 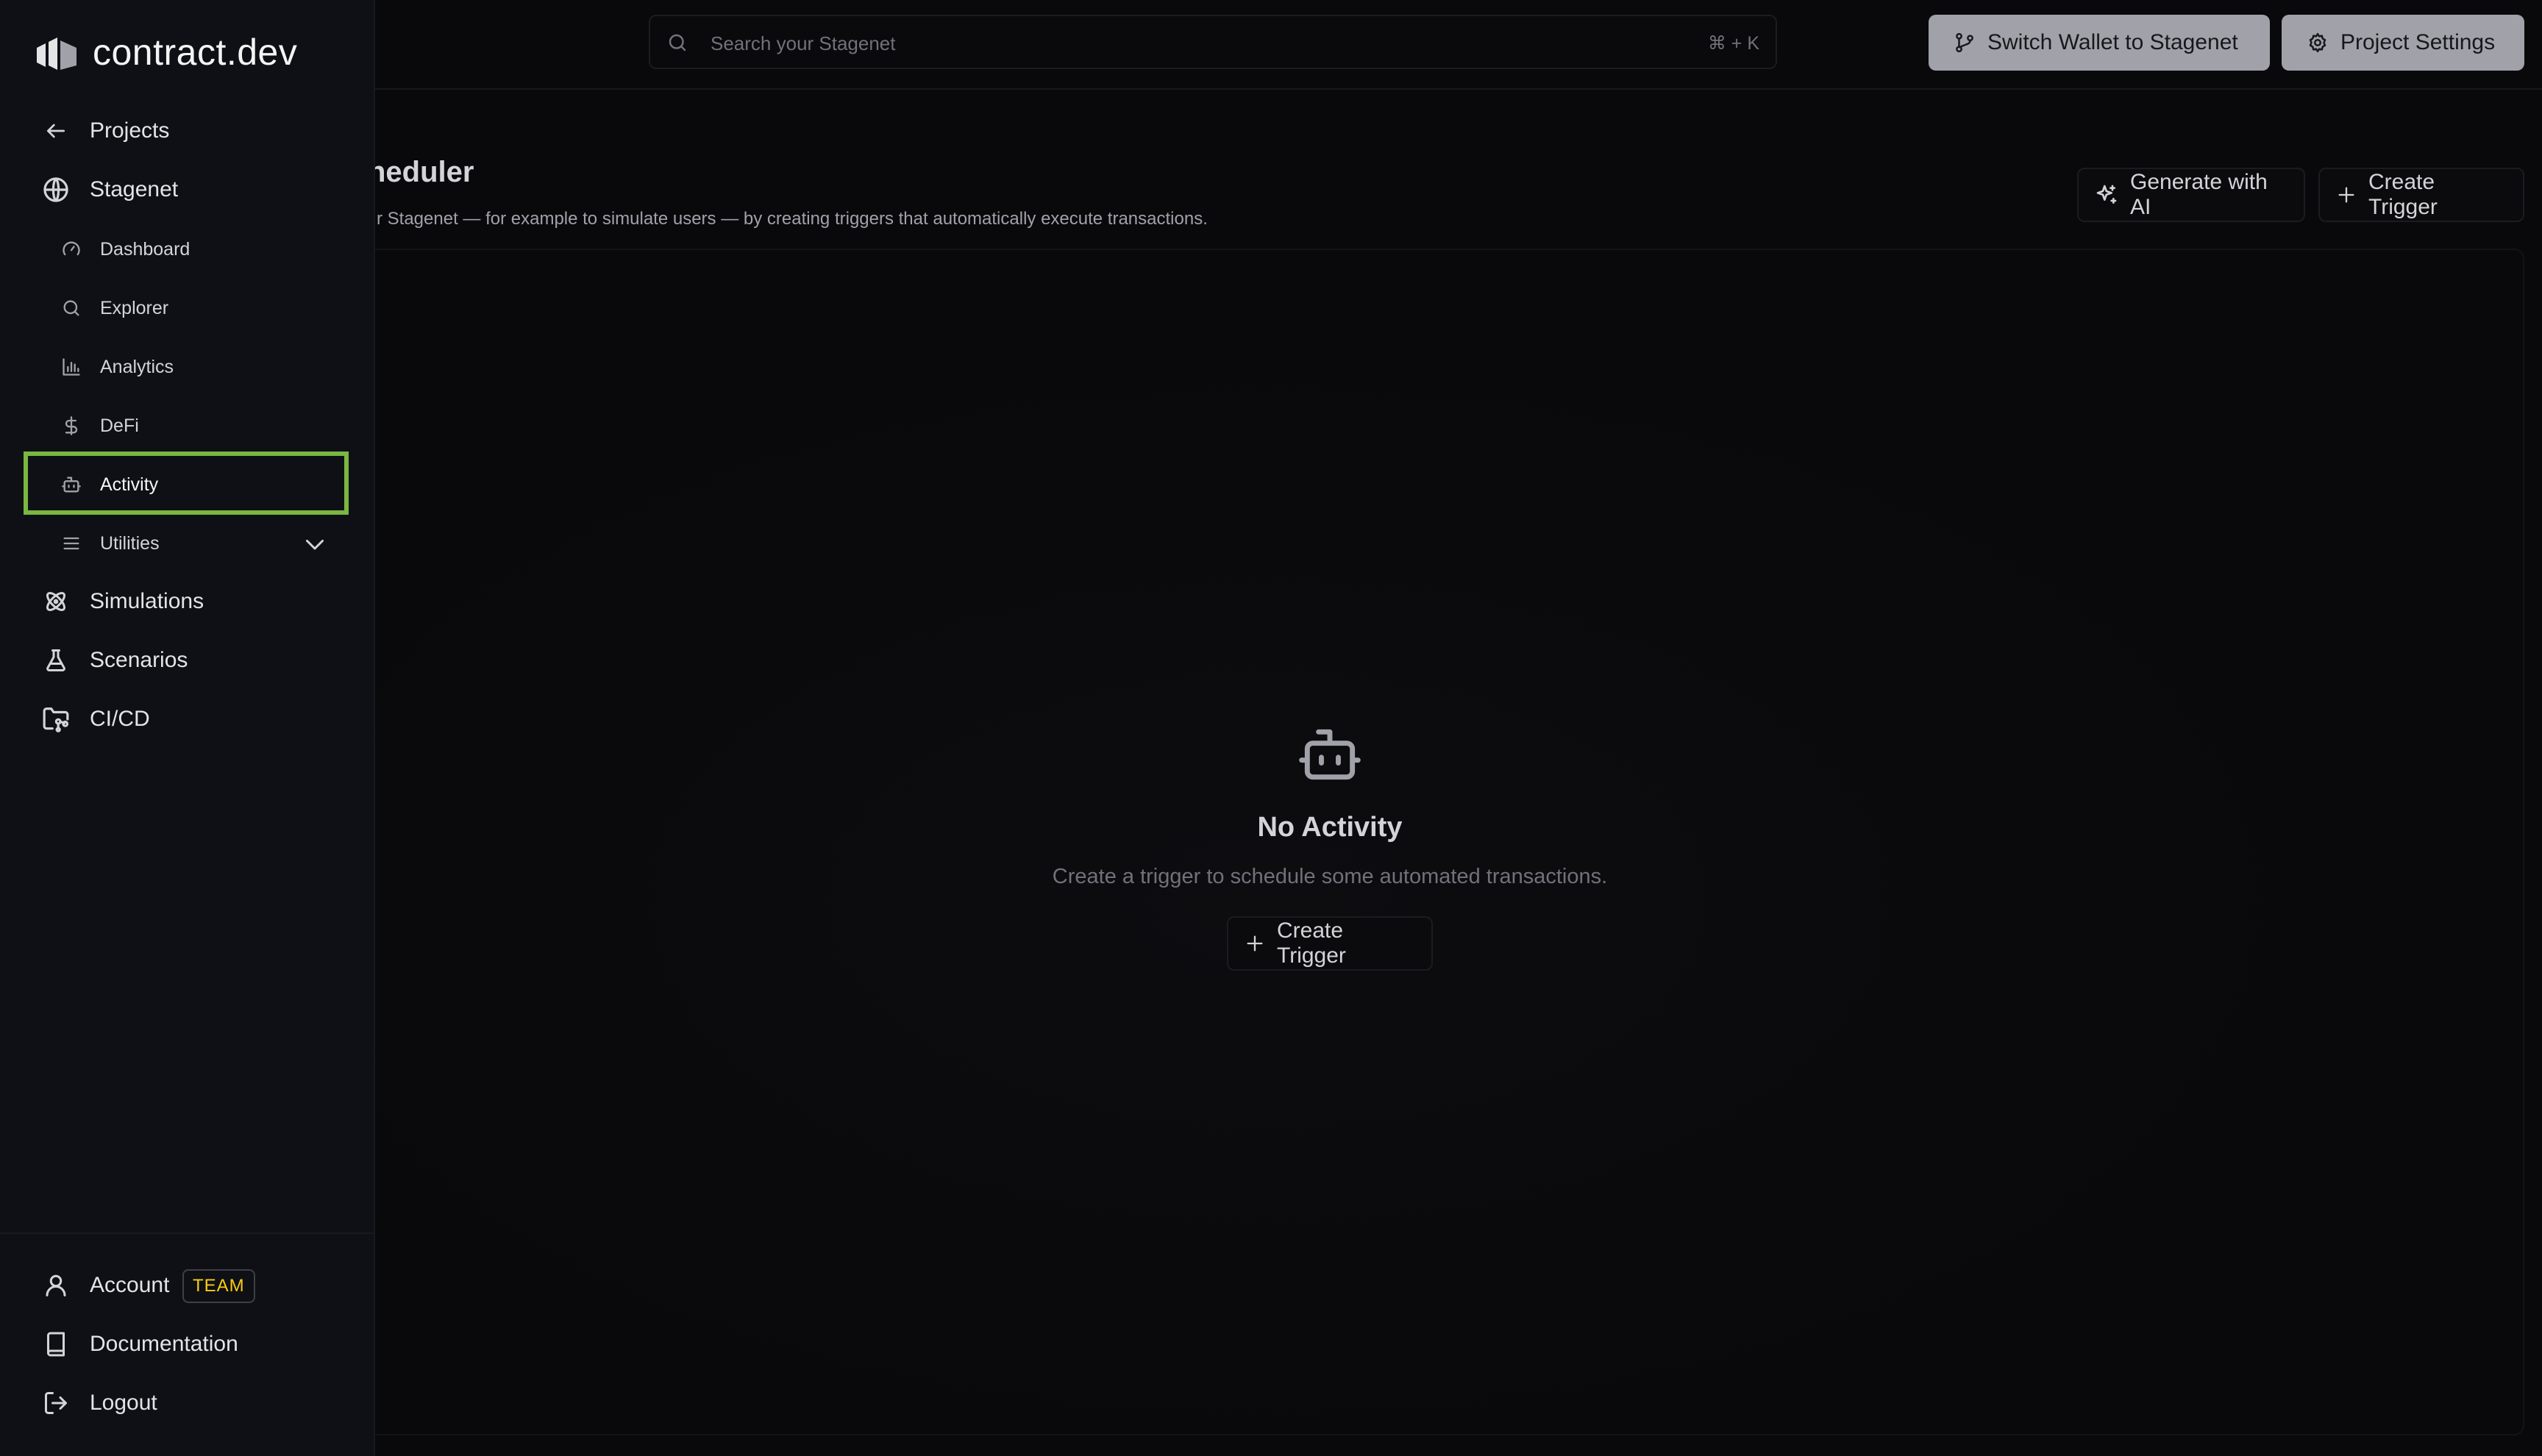 I want to click on nav-scenarios: Scenarios, so click(x=115, y=660).